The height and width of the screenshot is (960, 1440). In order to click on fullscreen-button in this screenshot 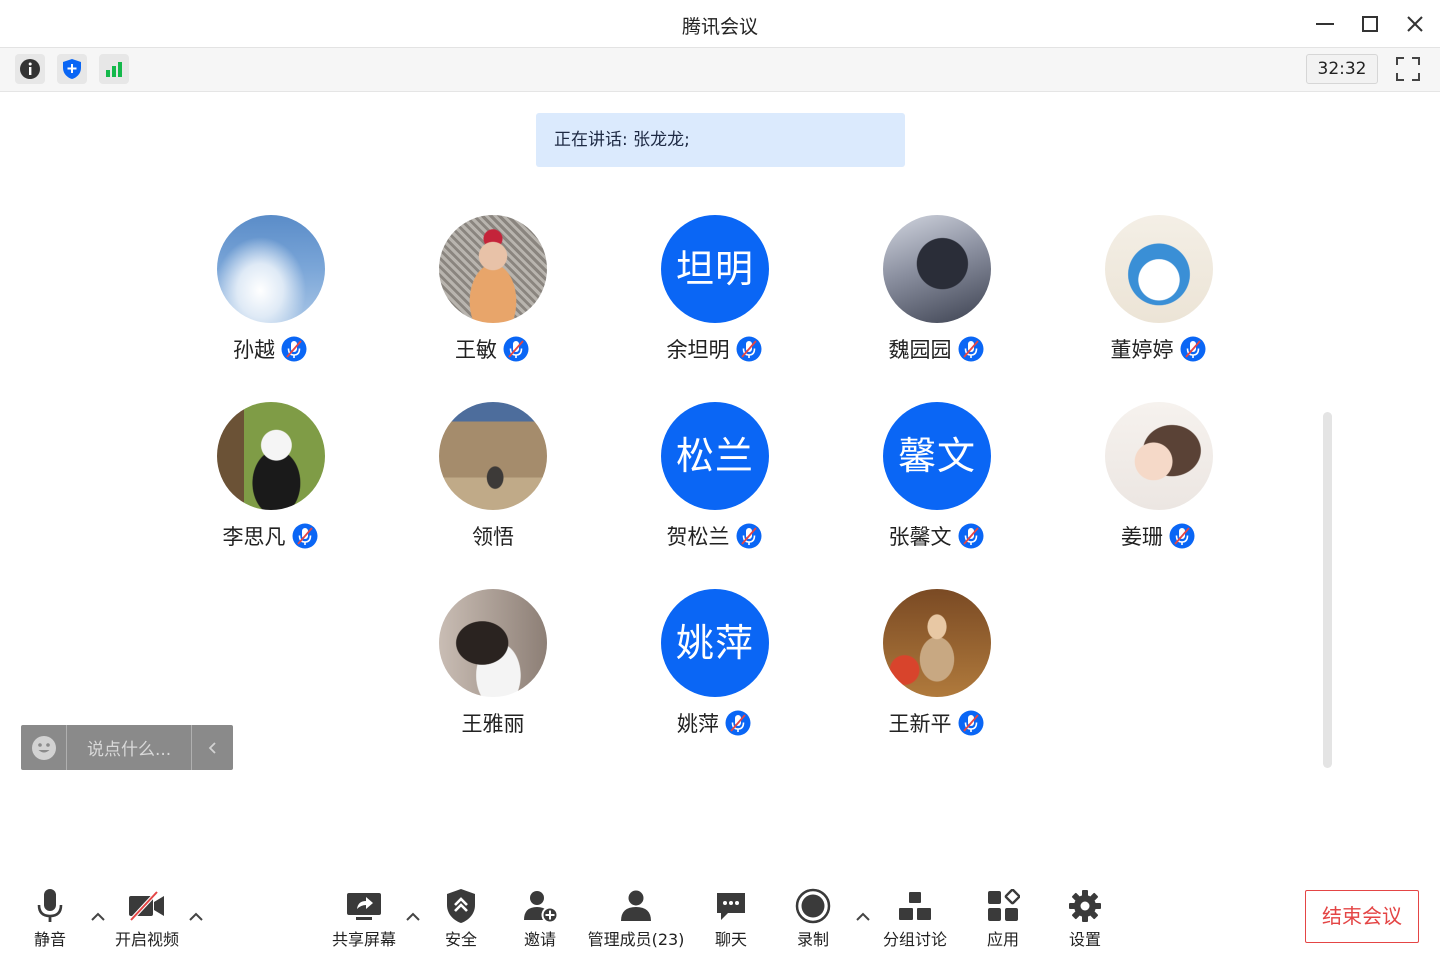, I will do `click(1408, 69)`.